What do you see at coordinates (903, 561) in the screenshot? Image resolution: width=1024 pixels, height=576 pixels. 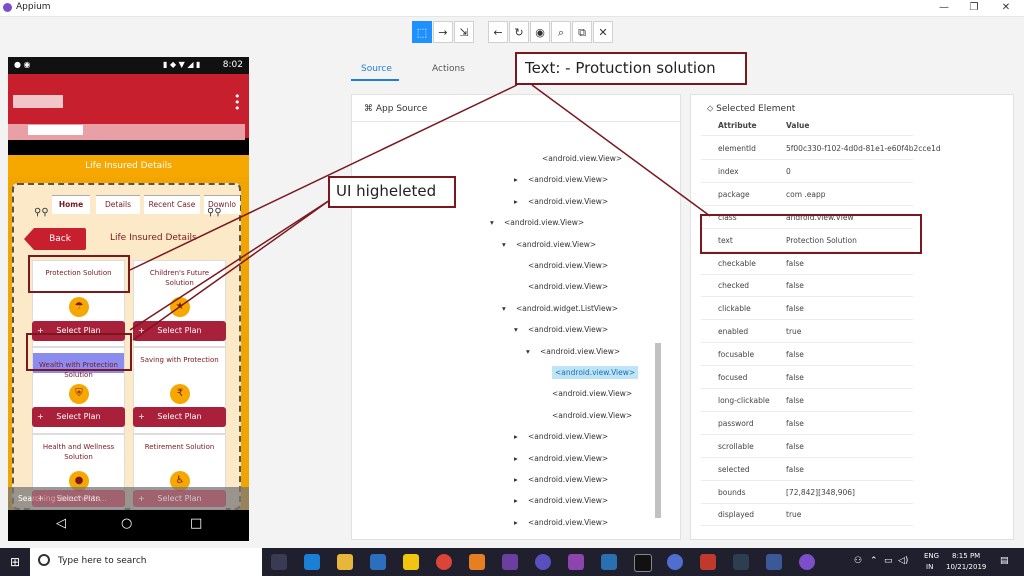 I see `volume-icon: ◁)` at bounding box center [903, 561].